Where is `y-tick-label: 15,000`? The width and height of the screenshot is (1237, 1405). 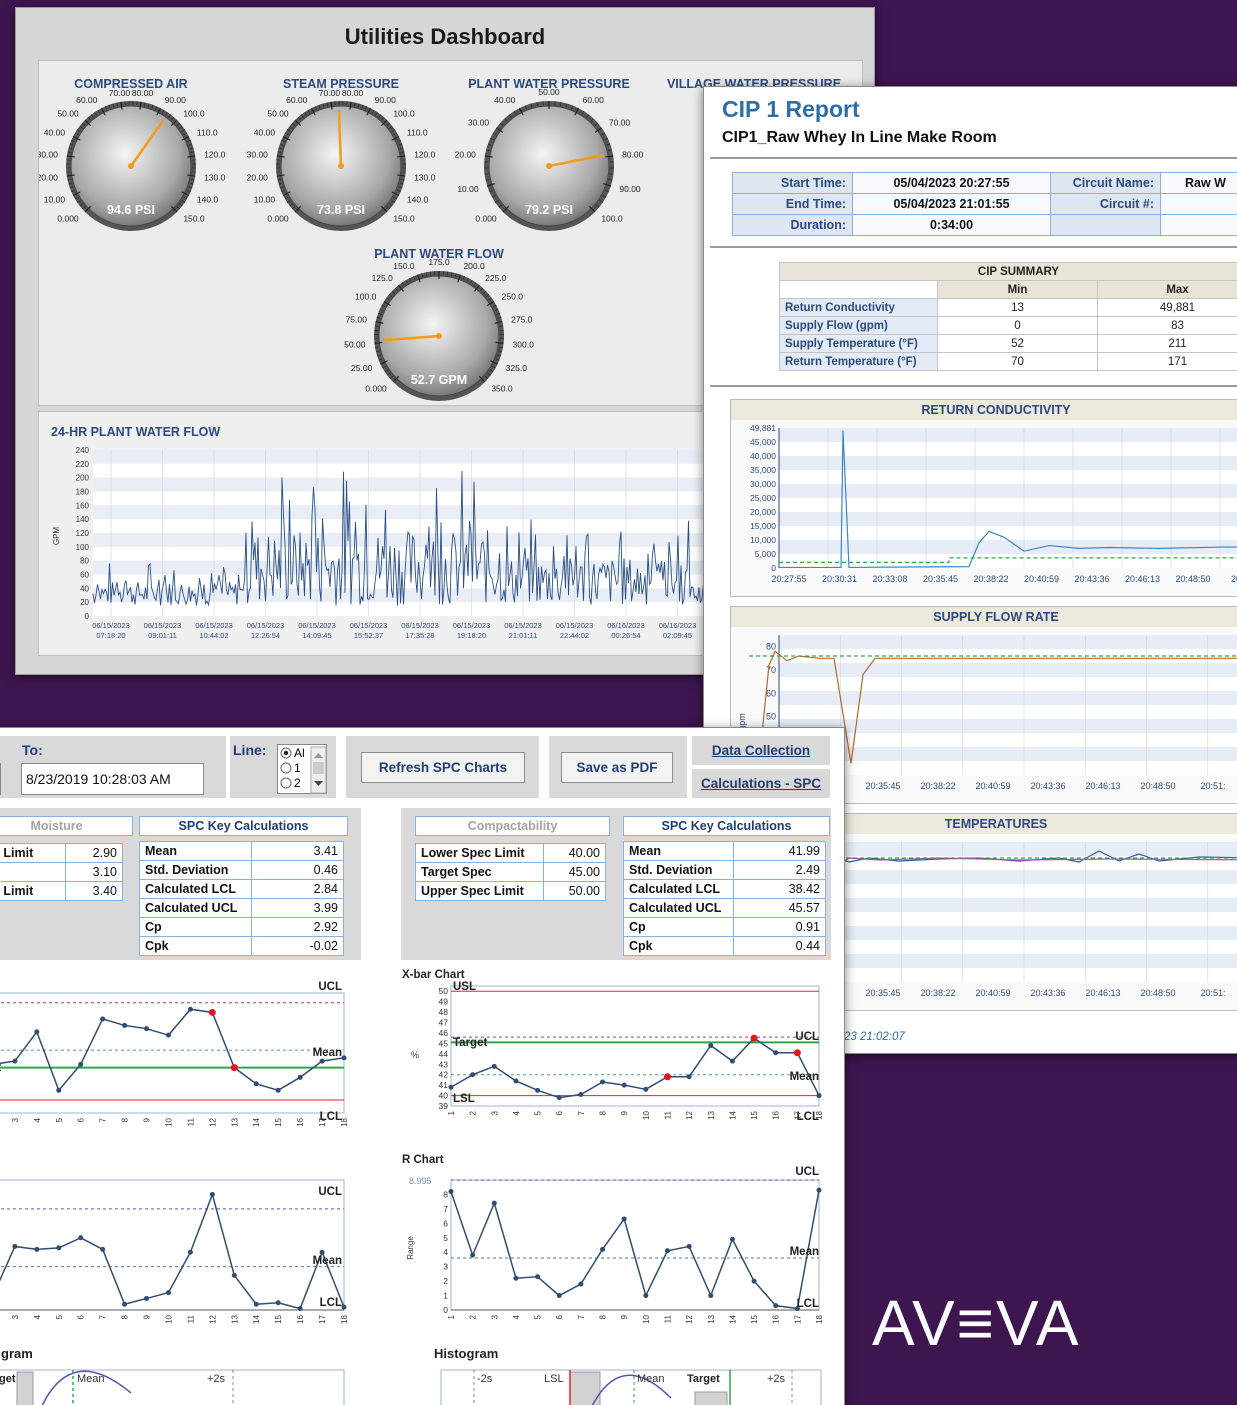
y-tick-label: 15,000 is located at coordinates (763, 526).